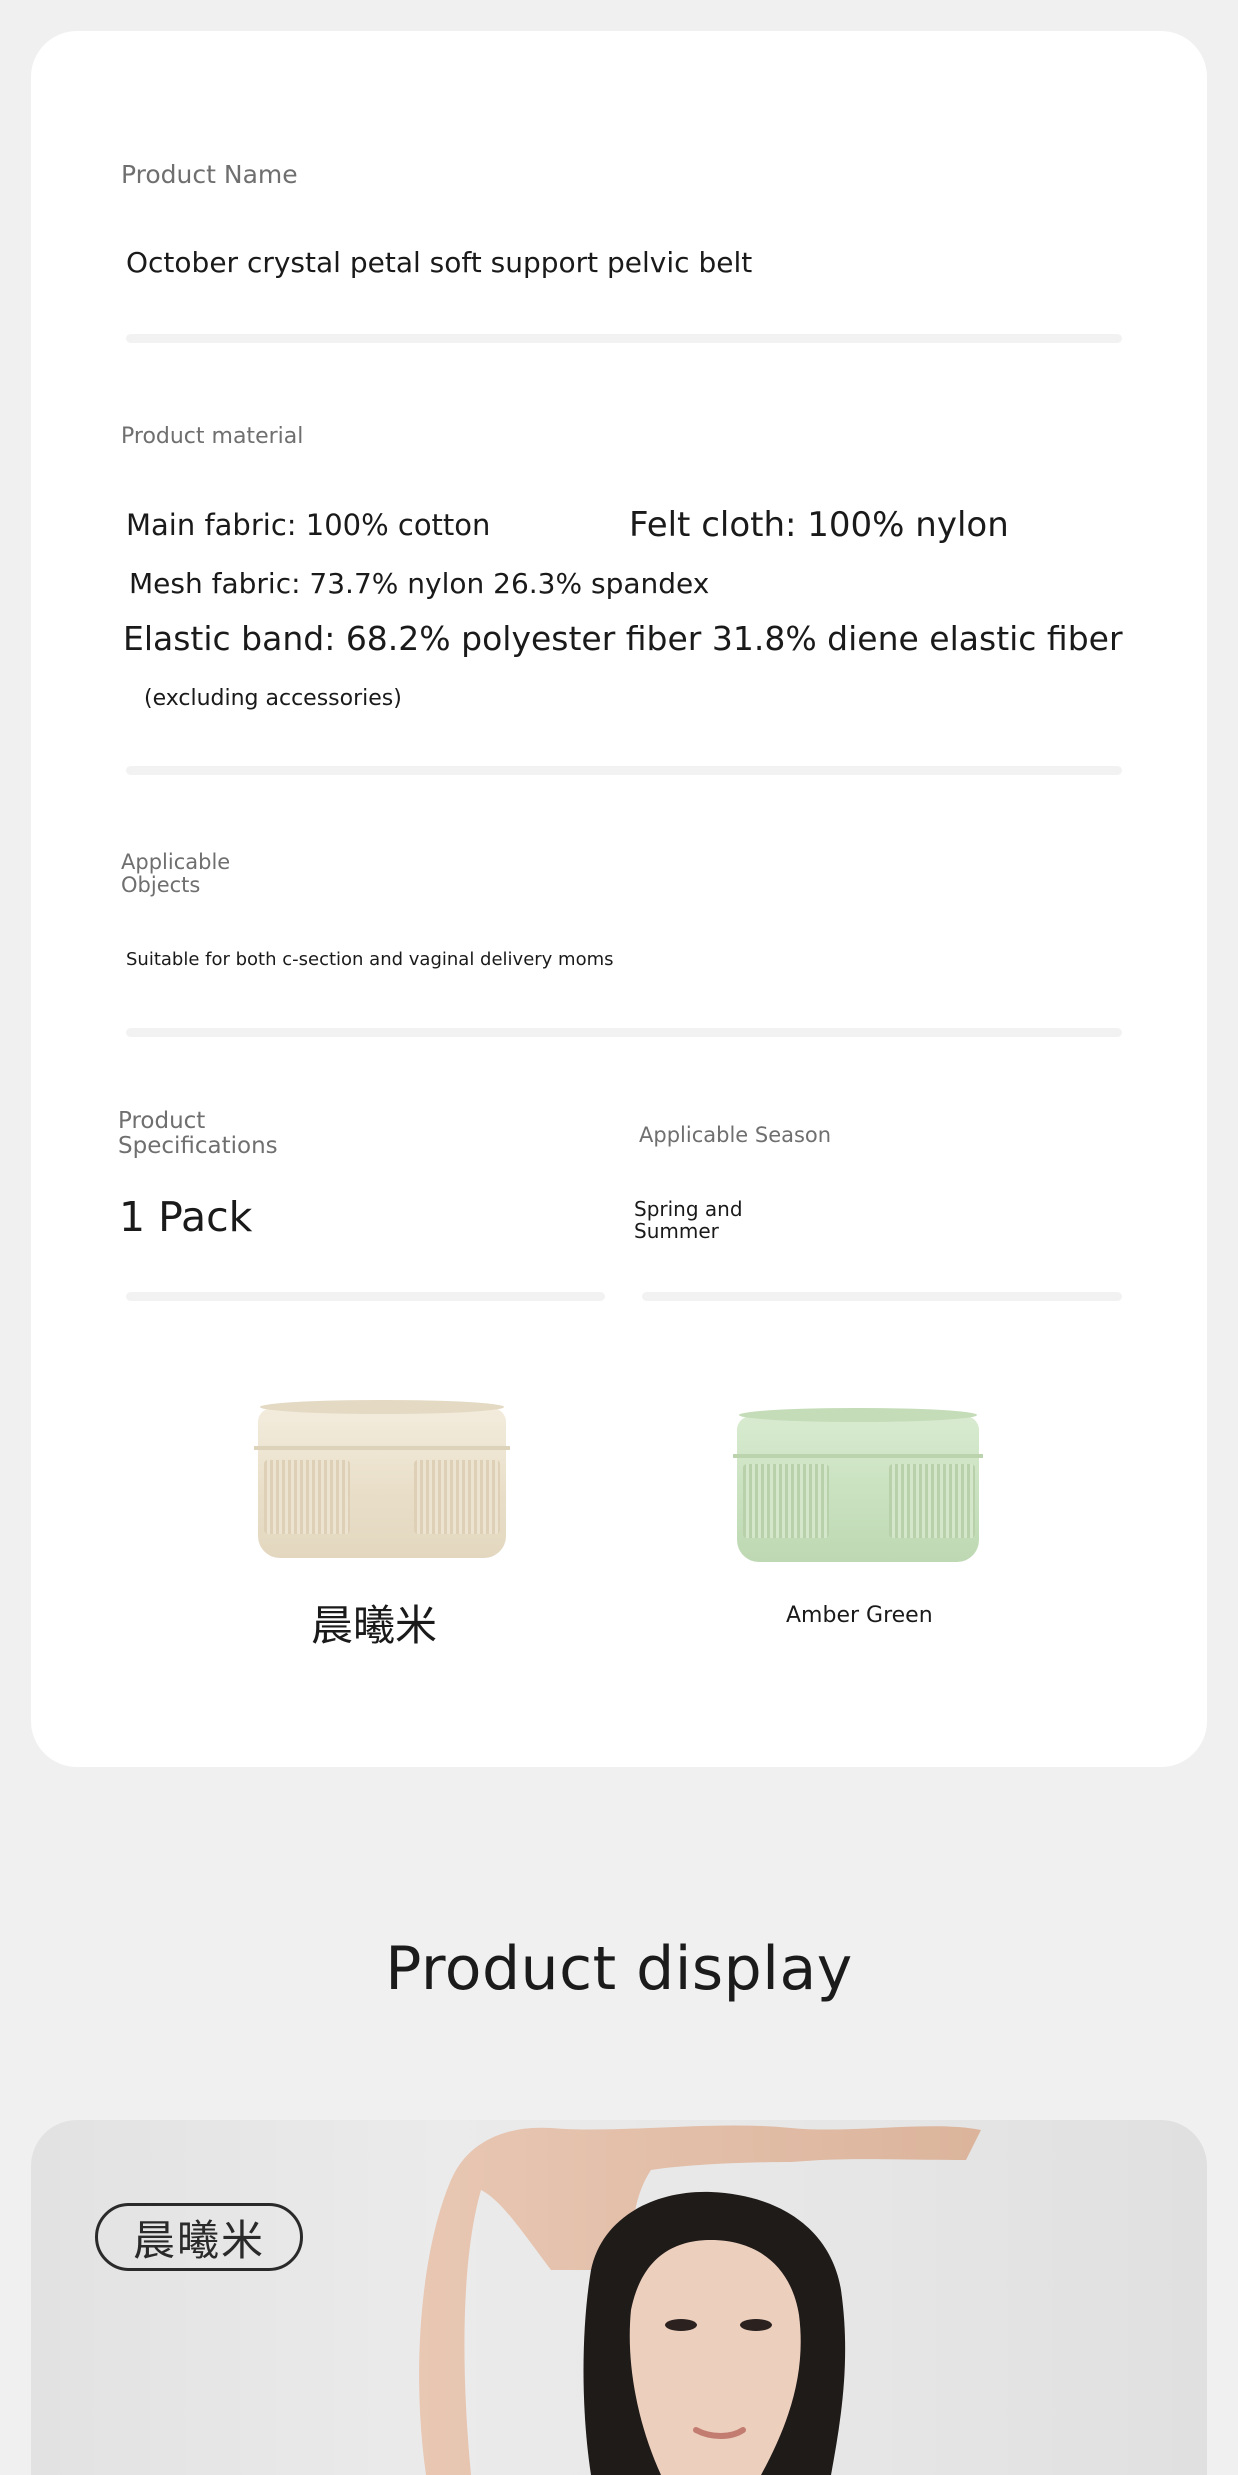 The width and height of the screenshot is (1238, 2475). What do you see at coordinates (186, 1217) in the screenshot?
I see `product-specifications-value: 1 Pack` at bounding box center [186, 1217].